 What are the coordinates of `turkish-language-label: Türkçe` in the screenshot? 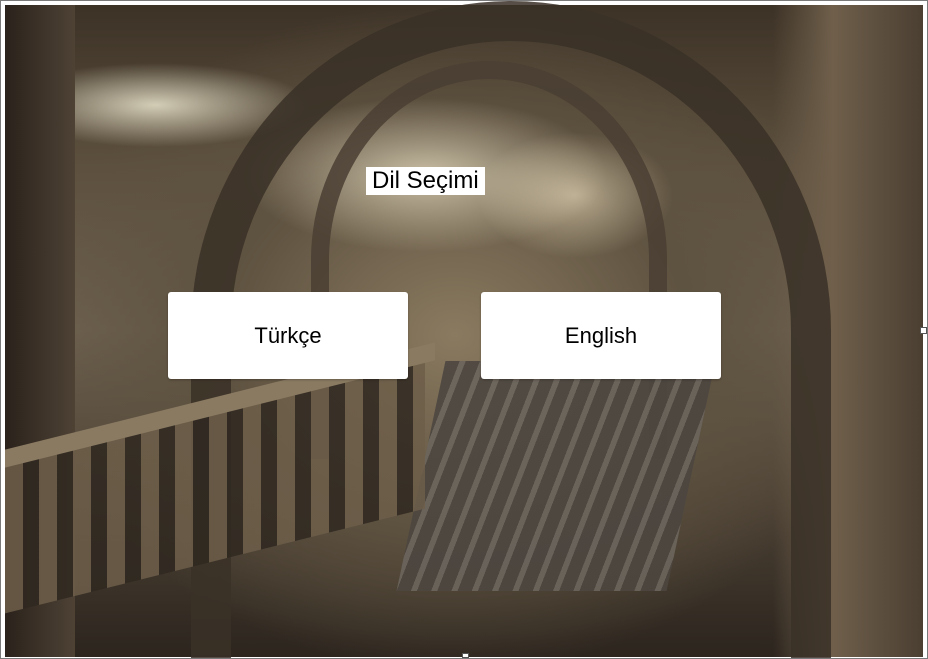 It's located at (288, 335).